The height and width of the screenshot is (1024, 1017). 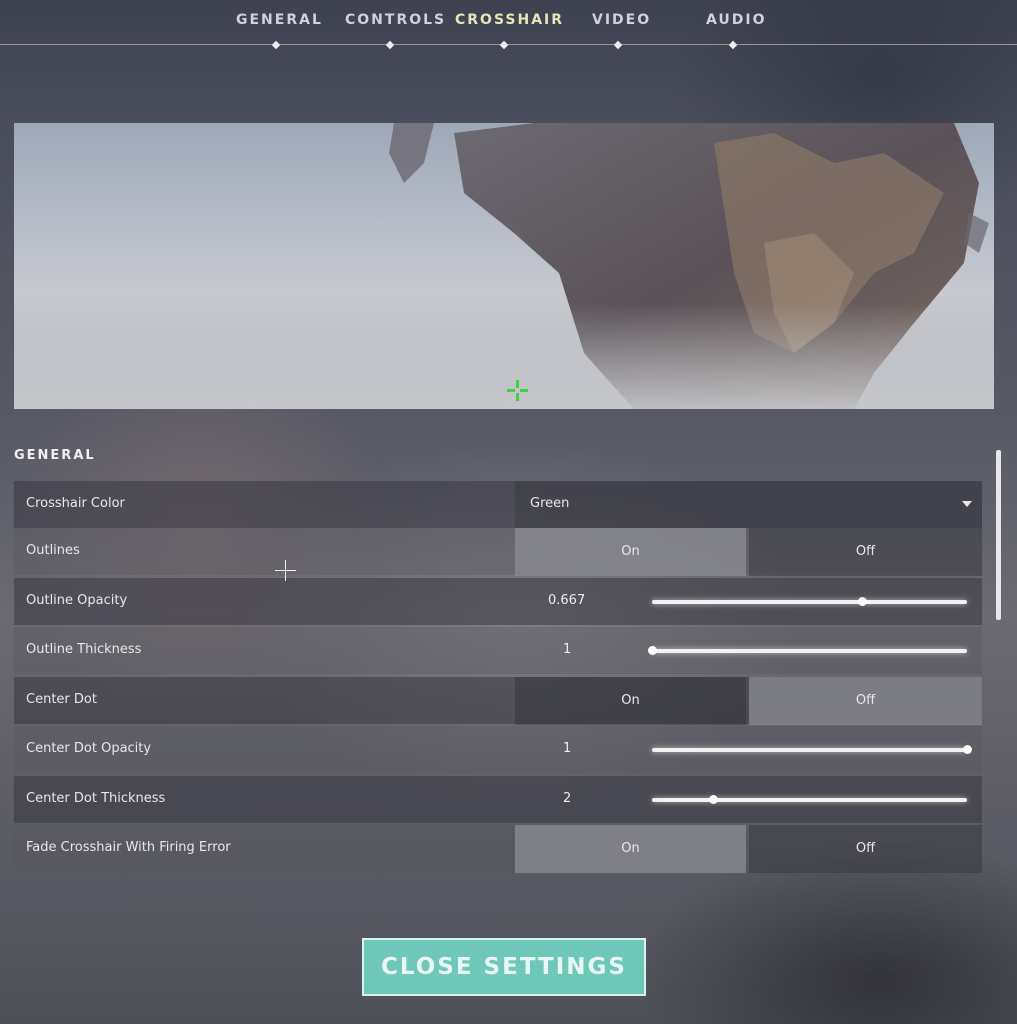 I want to click on tab-video-label: VIDEO, so click(x=622, y=20).